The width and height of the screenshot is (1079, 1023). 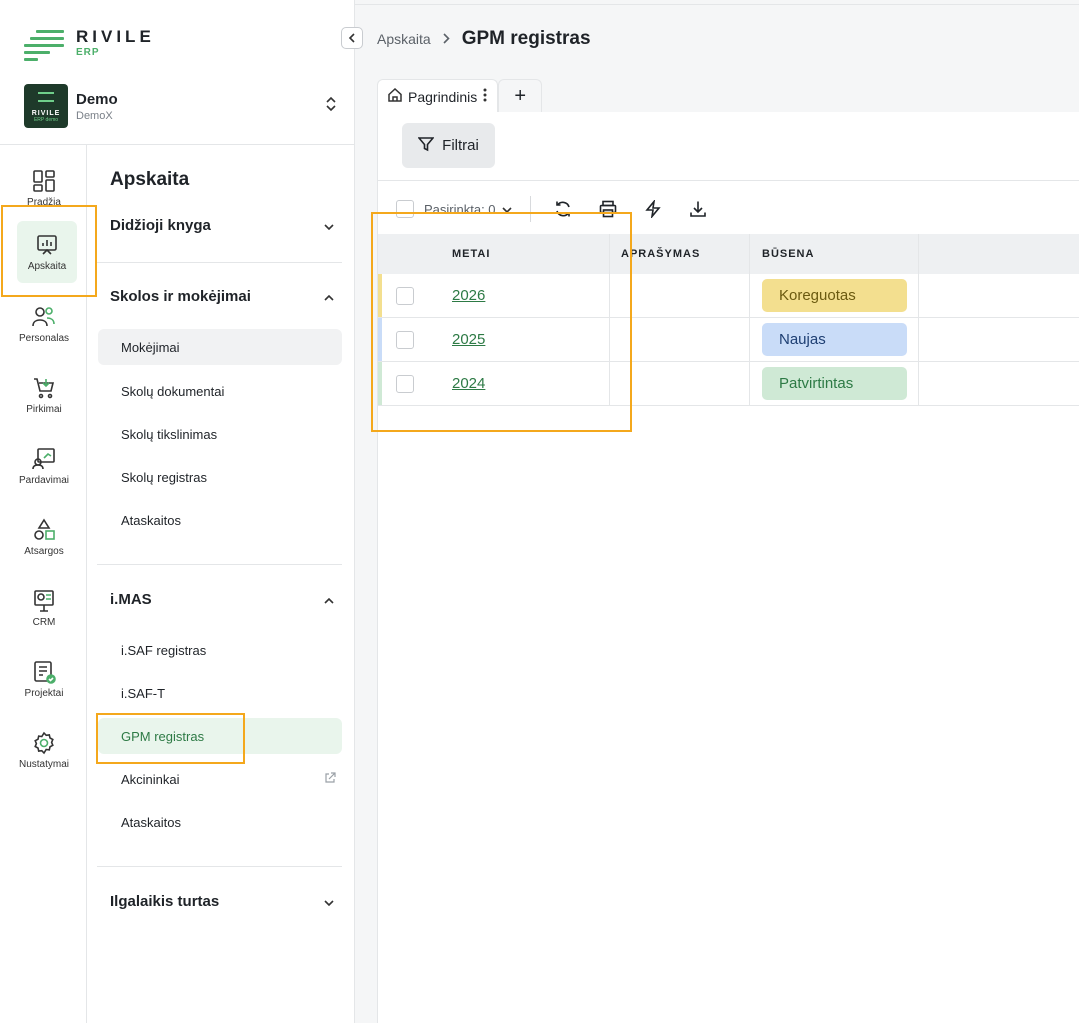 I want to click on nav-item-akcininkai: Akcininkai, so click(x=220, y=779).